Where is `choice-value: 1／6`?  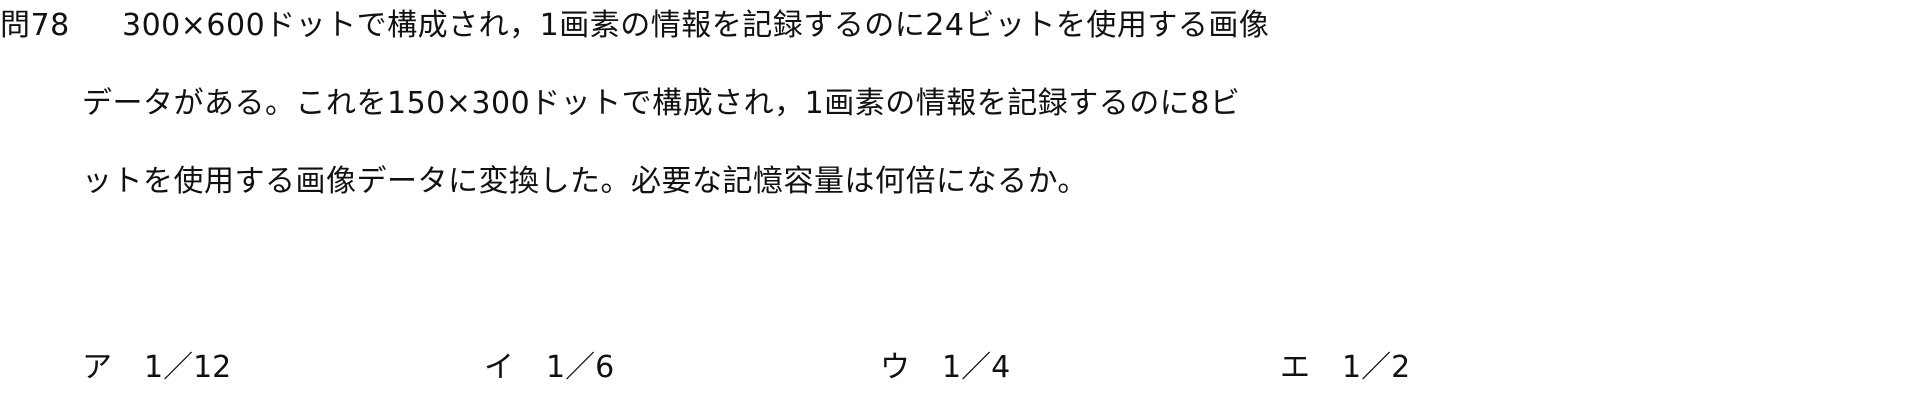
choice-value: 1／6 is located at coordinates (580, 367).